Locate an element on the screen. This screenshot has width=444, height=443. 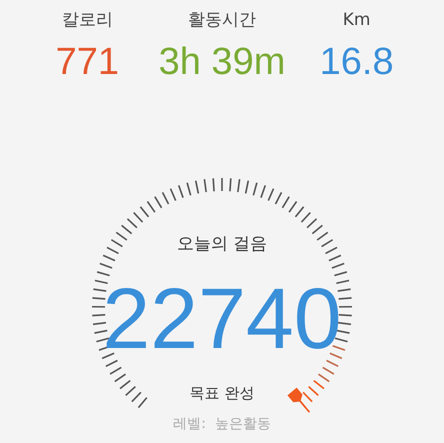
stat-value: 3h 39m is located at coordinates (222, 62).